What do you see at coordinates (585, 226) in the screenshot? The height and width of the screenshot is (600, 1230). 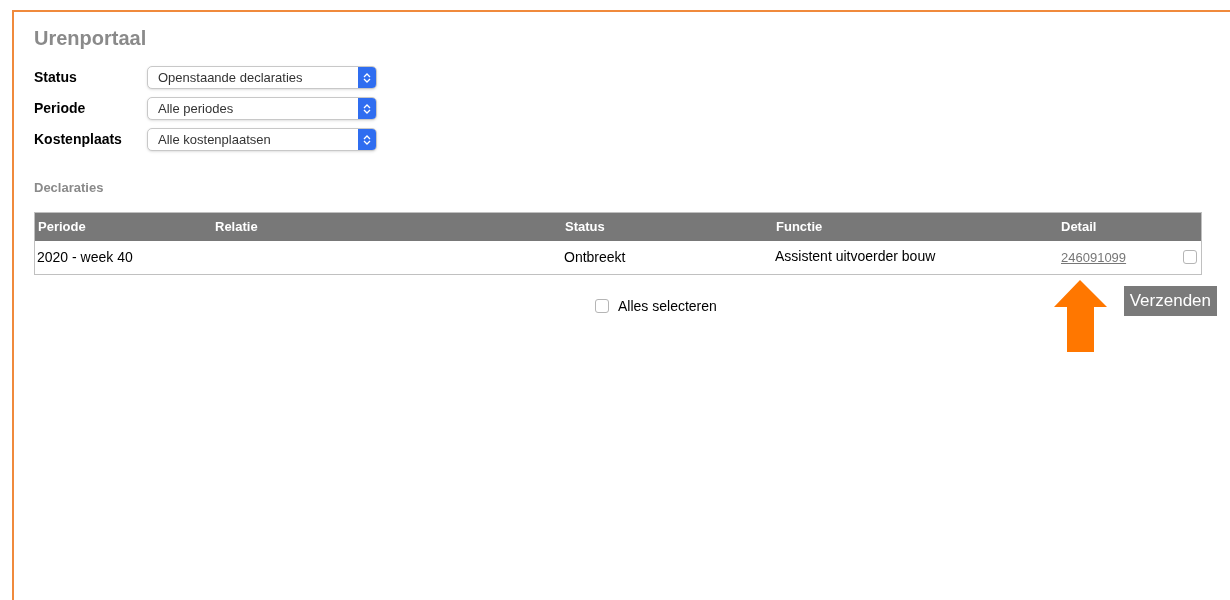 I see `column-header: Status` at bounding box center [585, 226].